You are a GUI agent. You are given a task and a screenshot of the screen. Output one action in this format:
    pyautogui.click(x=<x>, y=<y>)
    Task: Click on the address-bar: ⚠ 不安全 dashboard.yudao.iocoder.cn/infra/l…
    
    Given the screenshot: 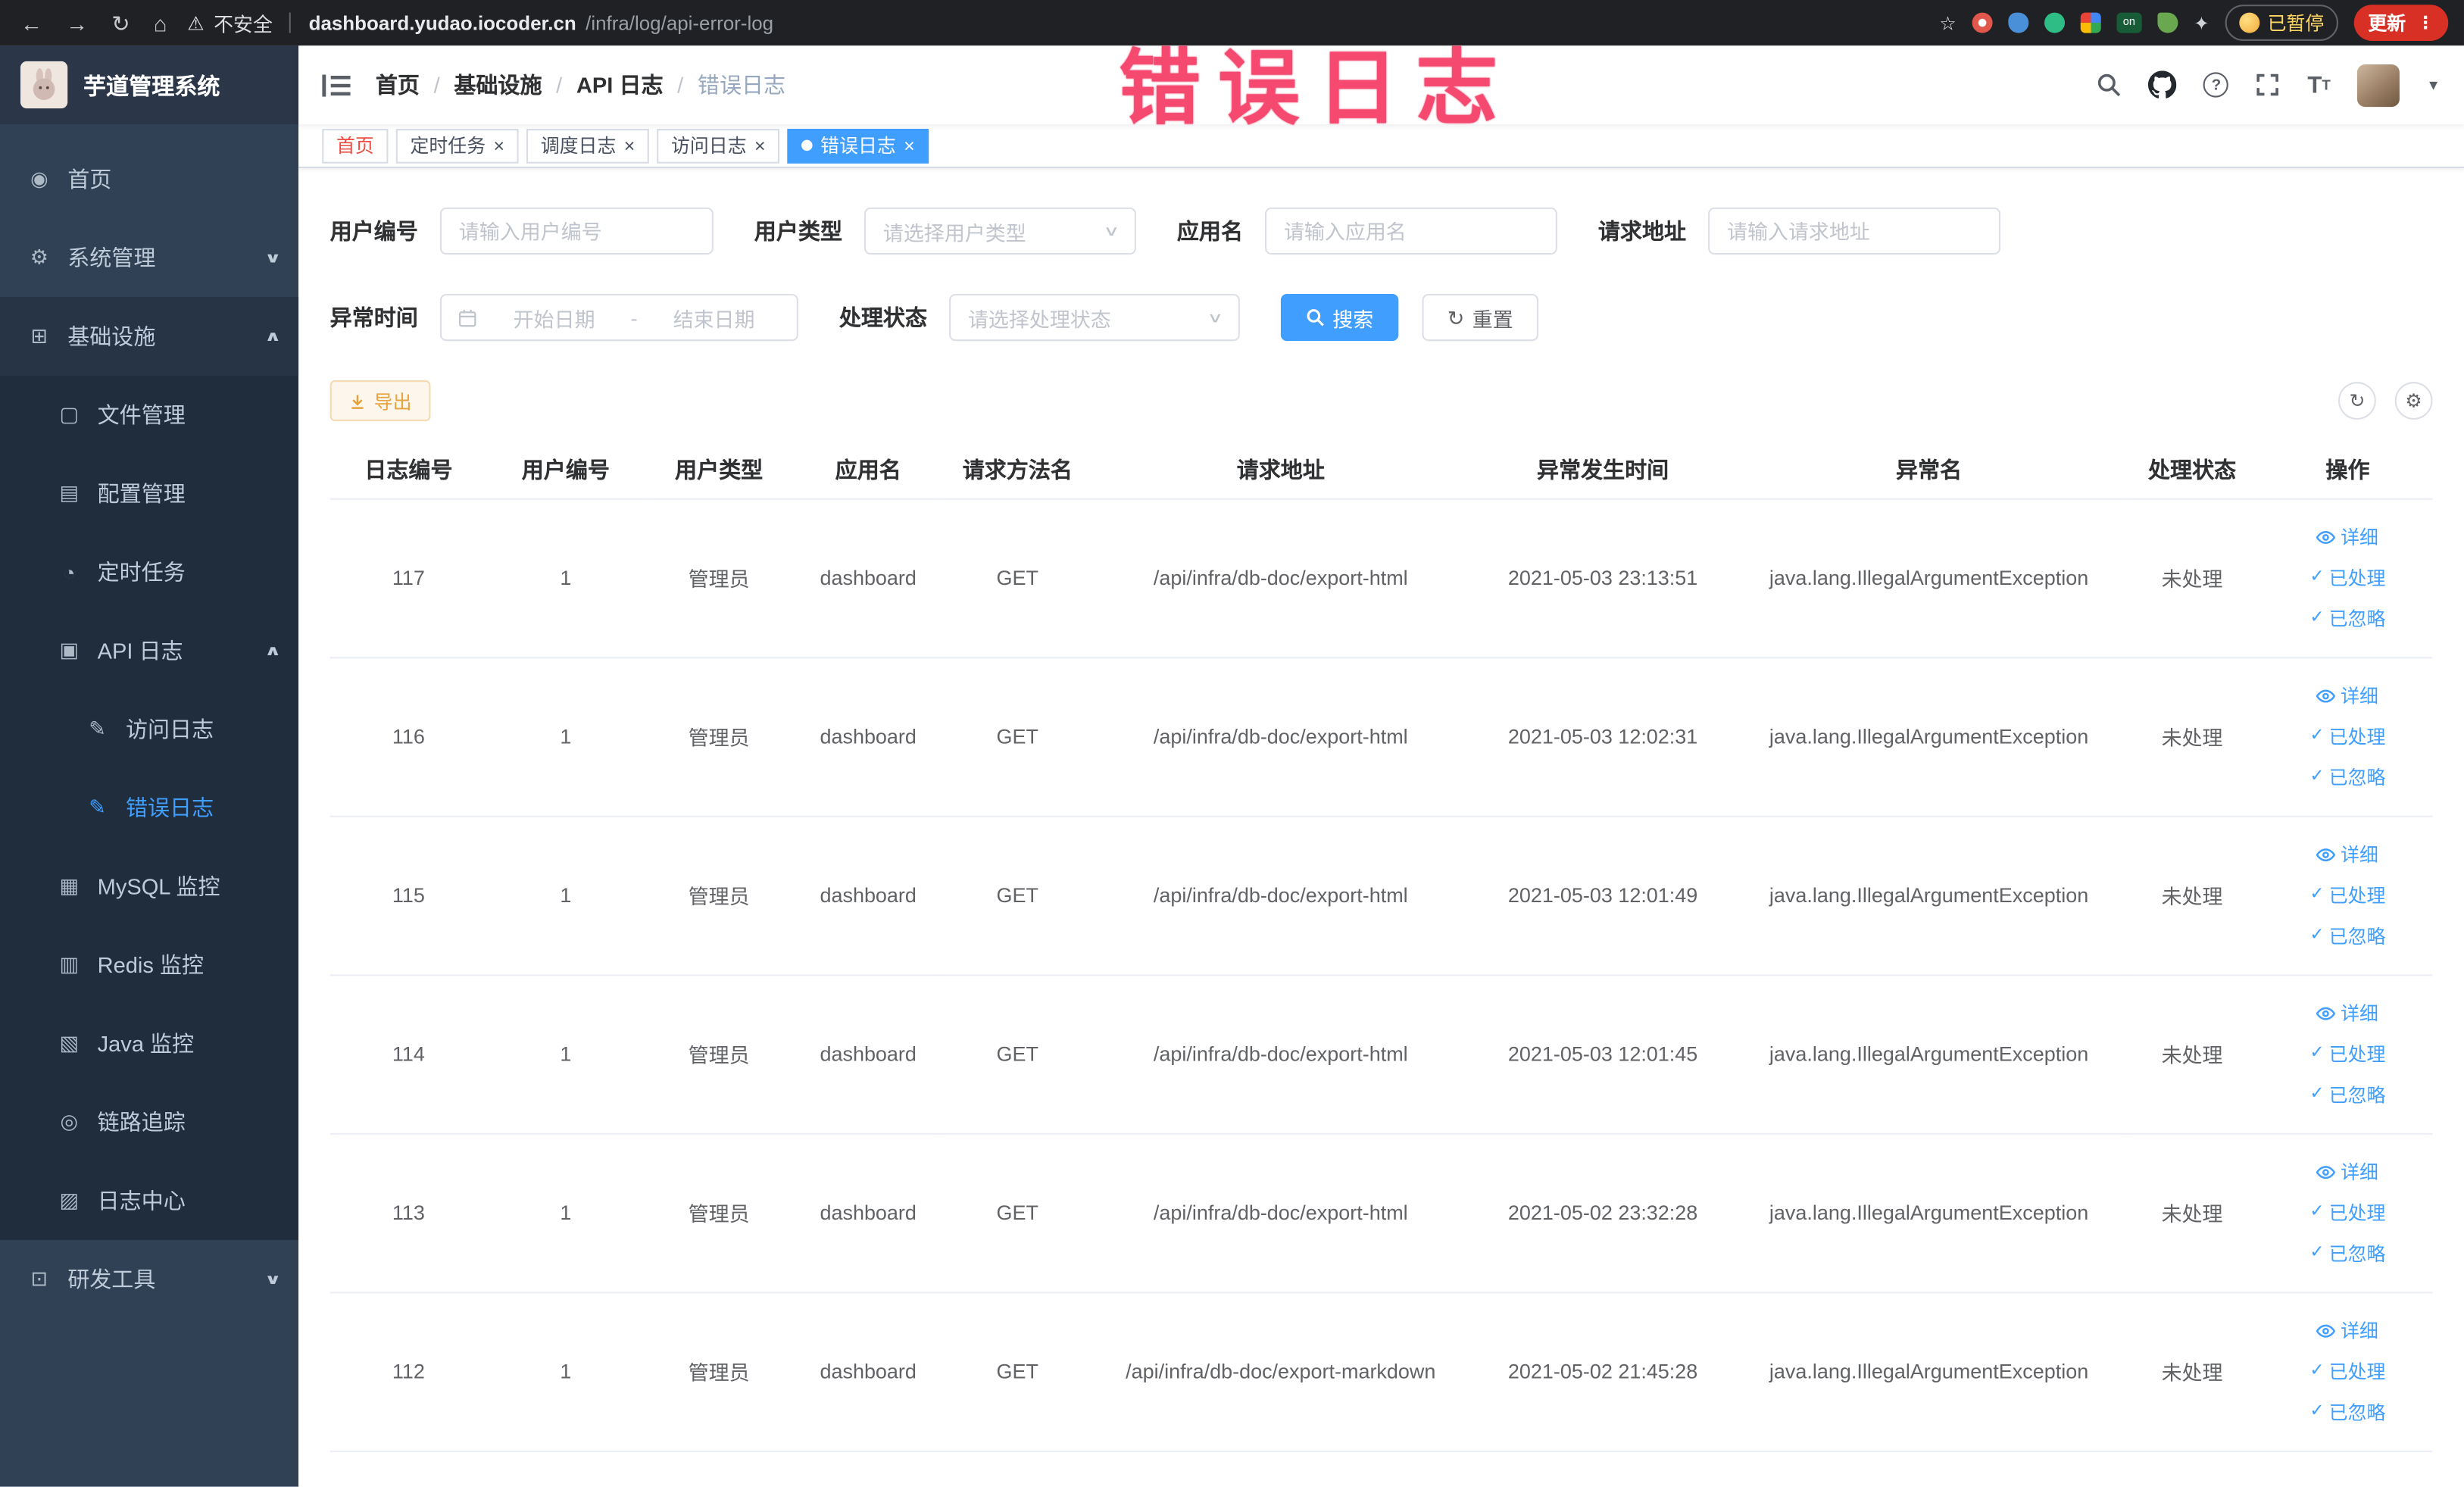 What is the action you would take?
    pyautogui.click(x=1055, y=22)
    